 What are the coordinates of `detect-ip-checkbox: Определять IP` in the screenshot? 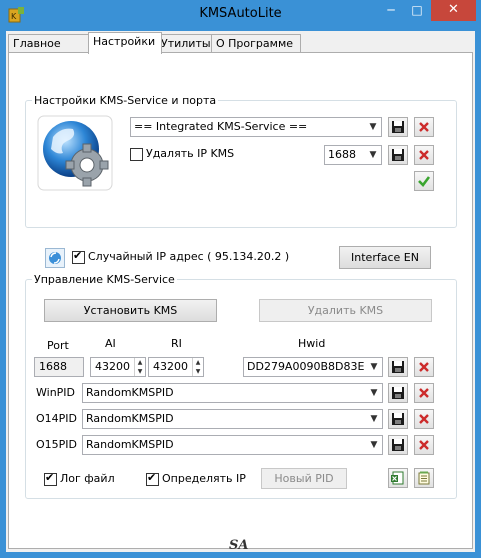 It's located at (196, 479).